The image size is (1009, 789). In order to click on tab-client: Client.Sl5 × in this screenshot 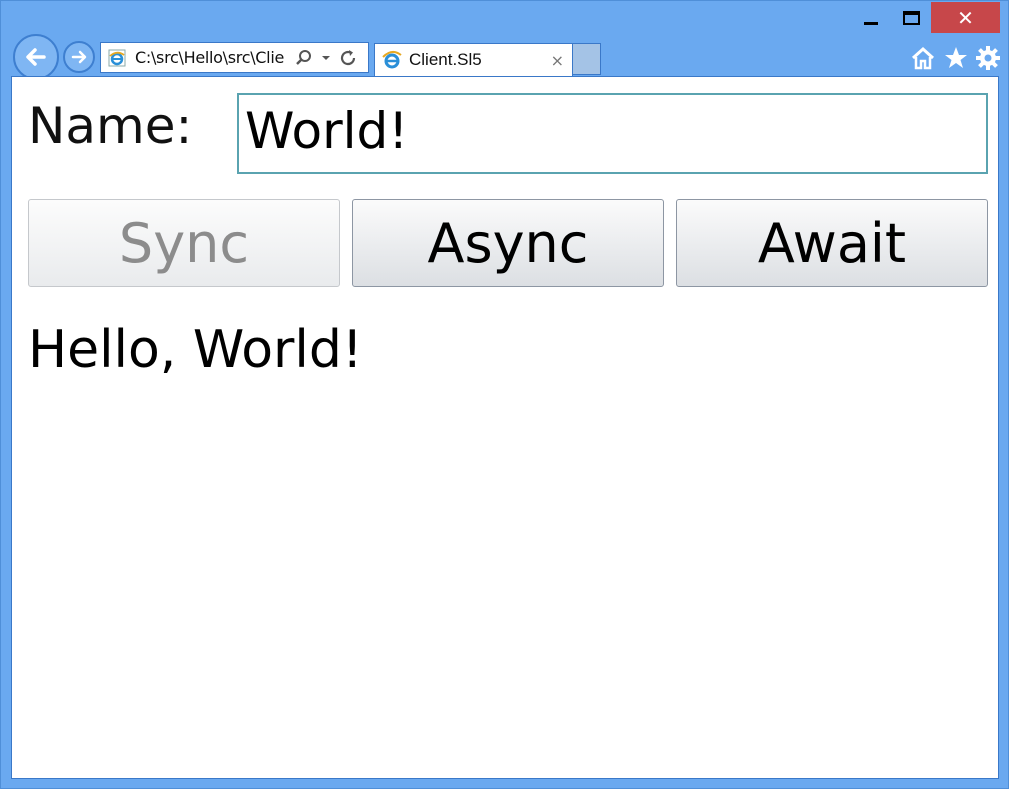, I will do `click(473, 59)`.